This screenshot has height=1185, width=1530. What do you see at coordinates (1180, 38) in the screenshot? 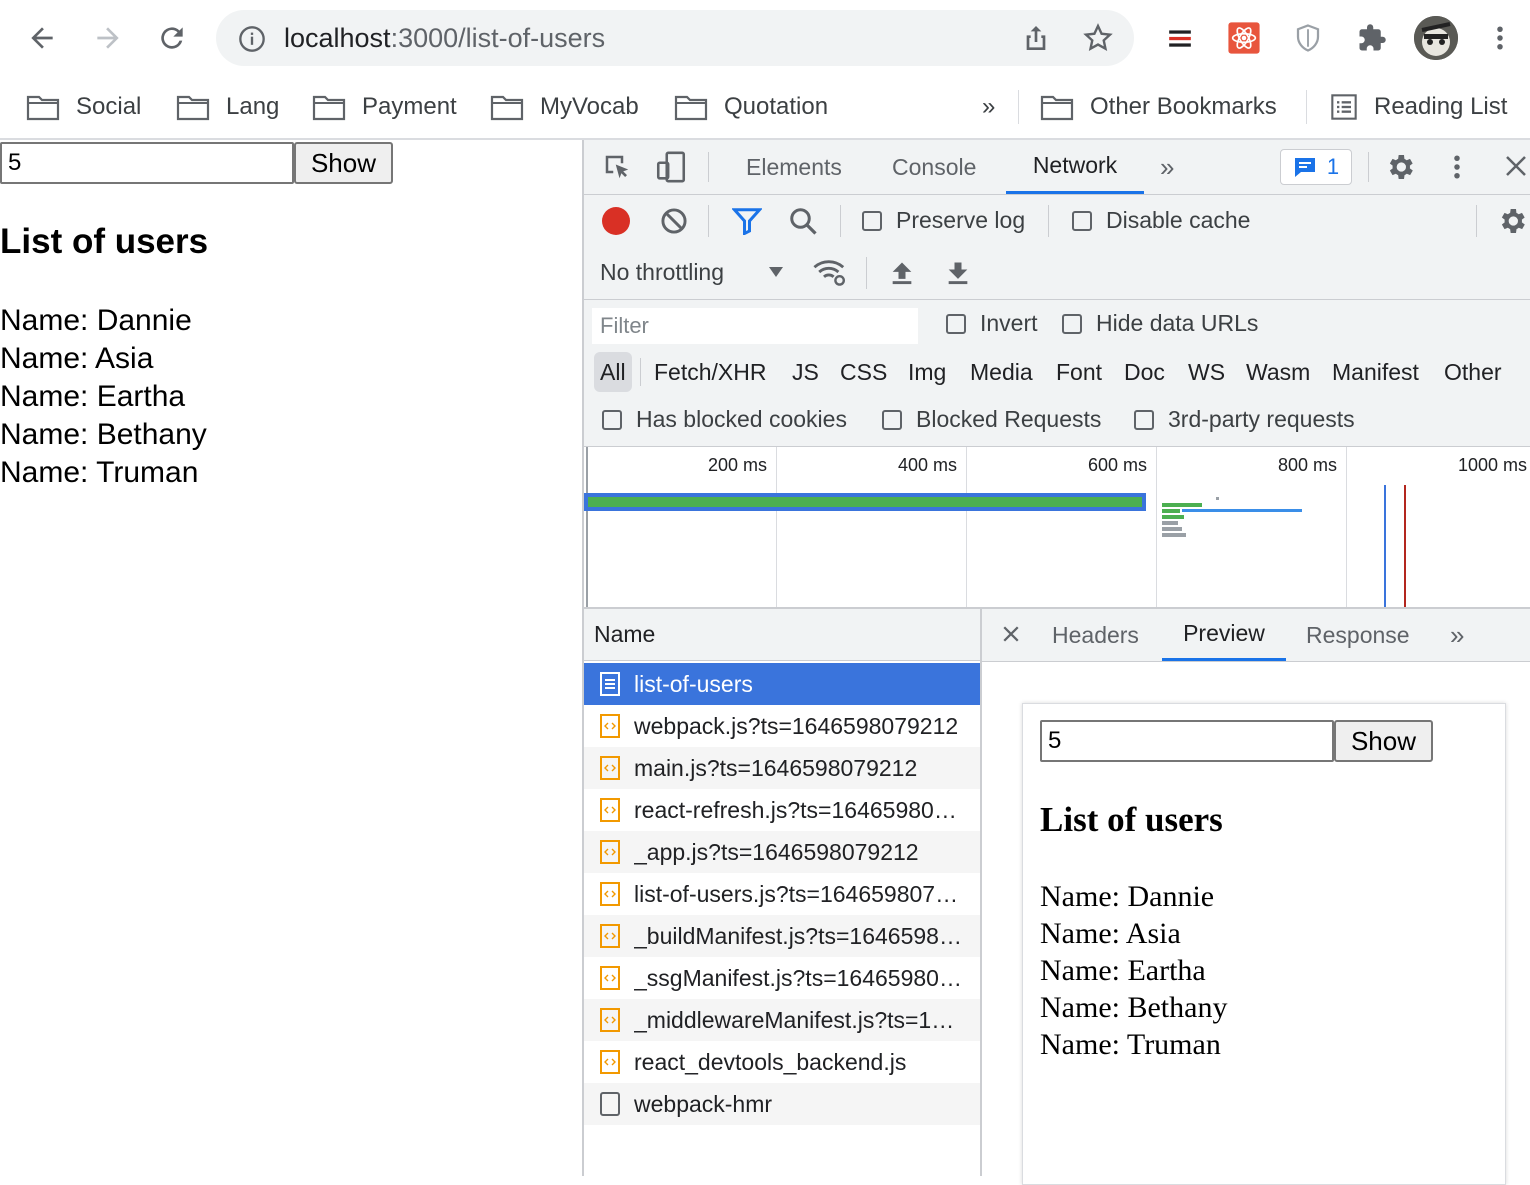
I see `extension-todo-icon` at bounding box center [1180, 38].